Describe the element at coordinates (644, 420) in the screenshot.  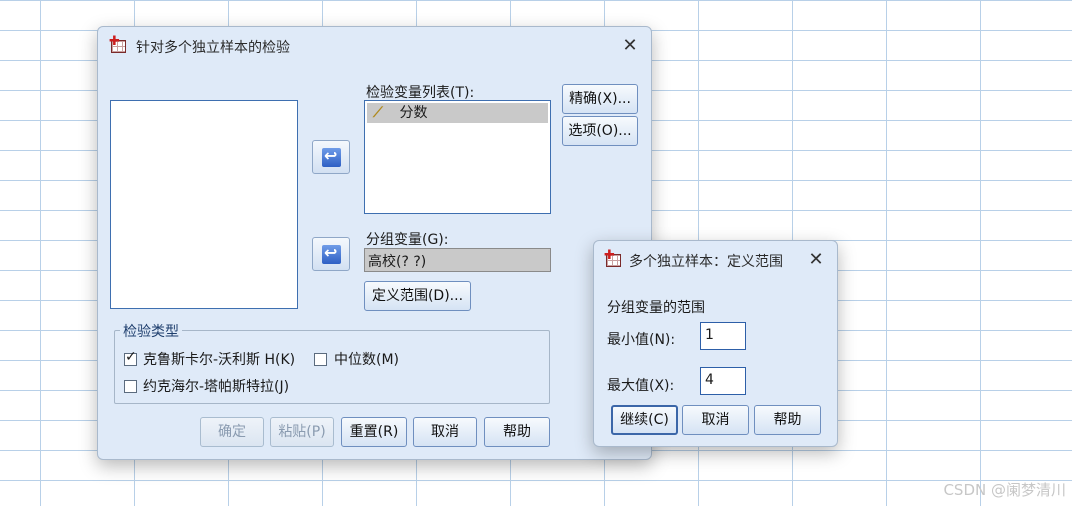
I see `continue-button: 继续(C)` at that location.